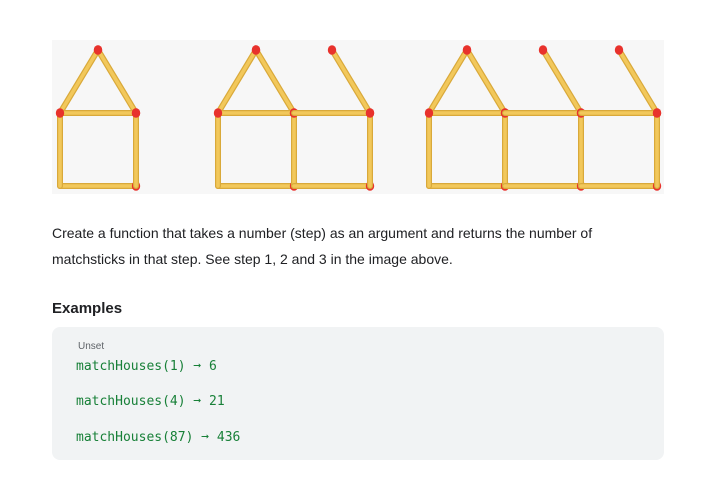 The width and height of the screenshot is (706, 490). I want to click on example-line-1: matchHouses(1) ➞ 6, so click(146, 366).